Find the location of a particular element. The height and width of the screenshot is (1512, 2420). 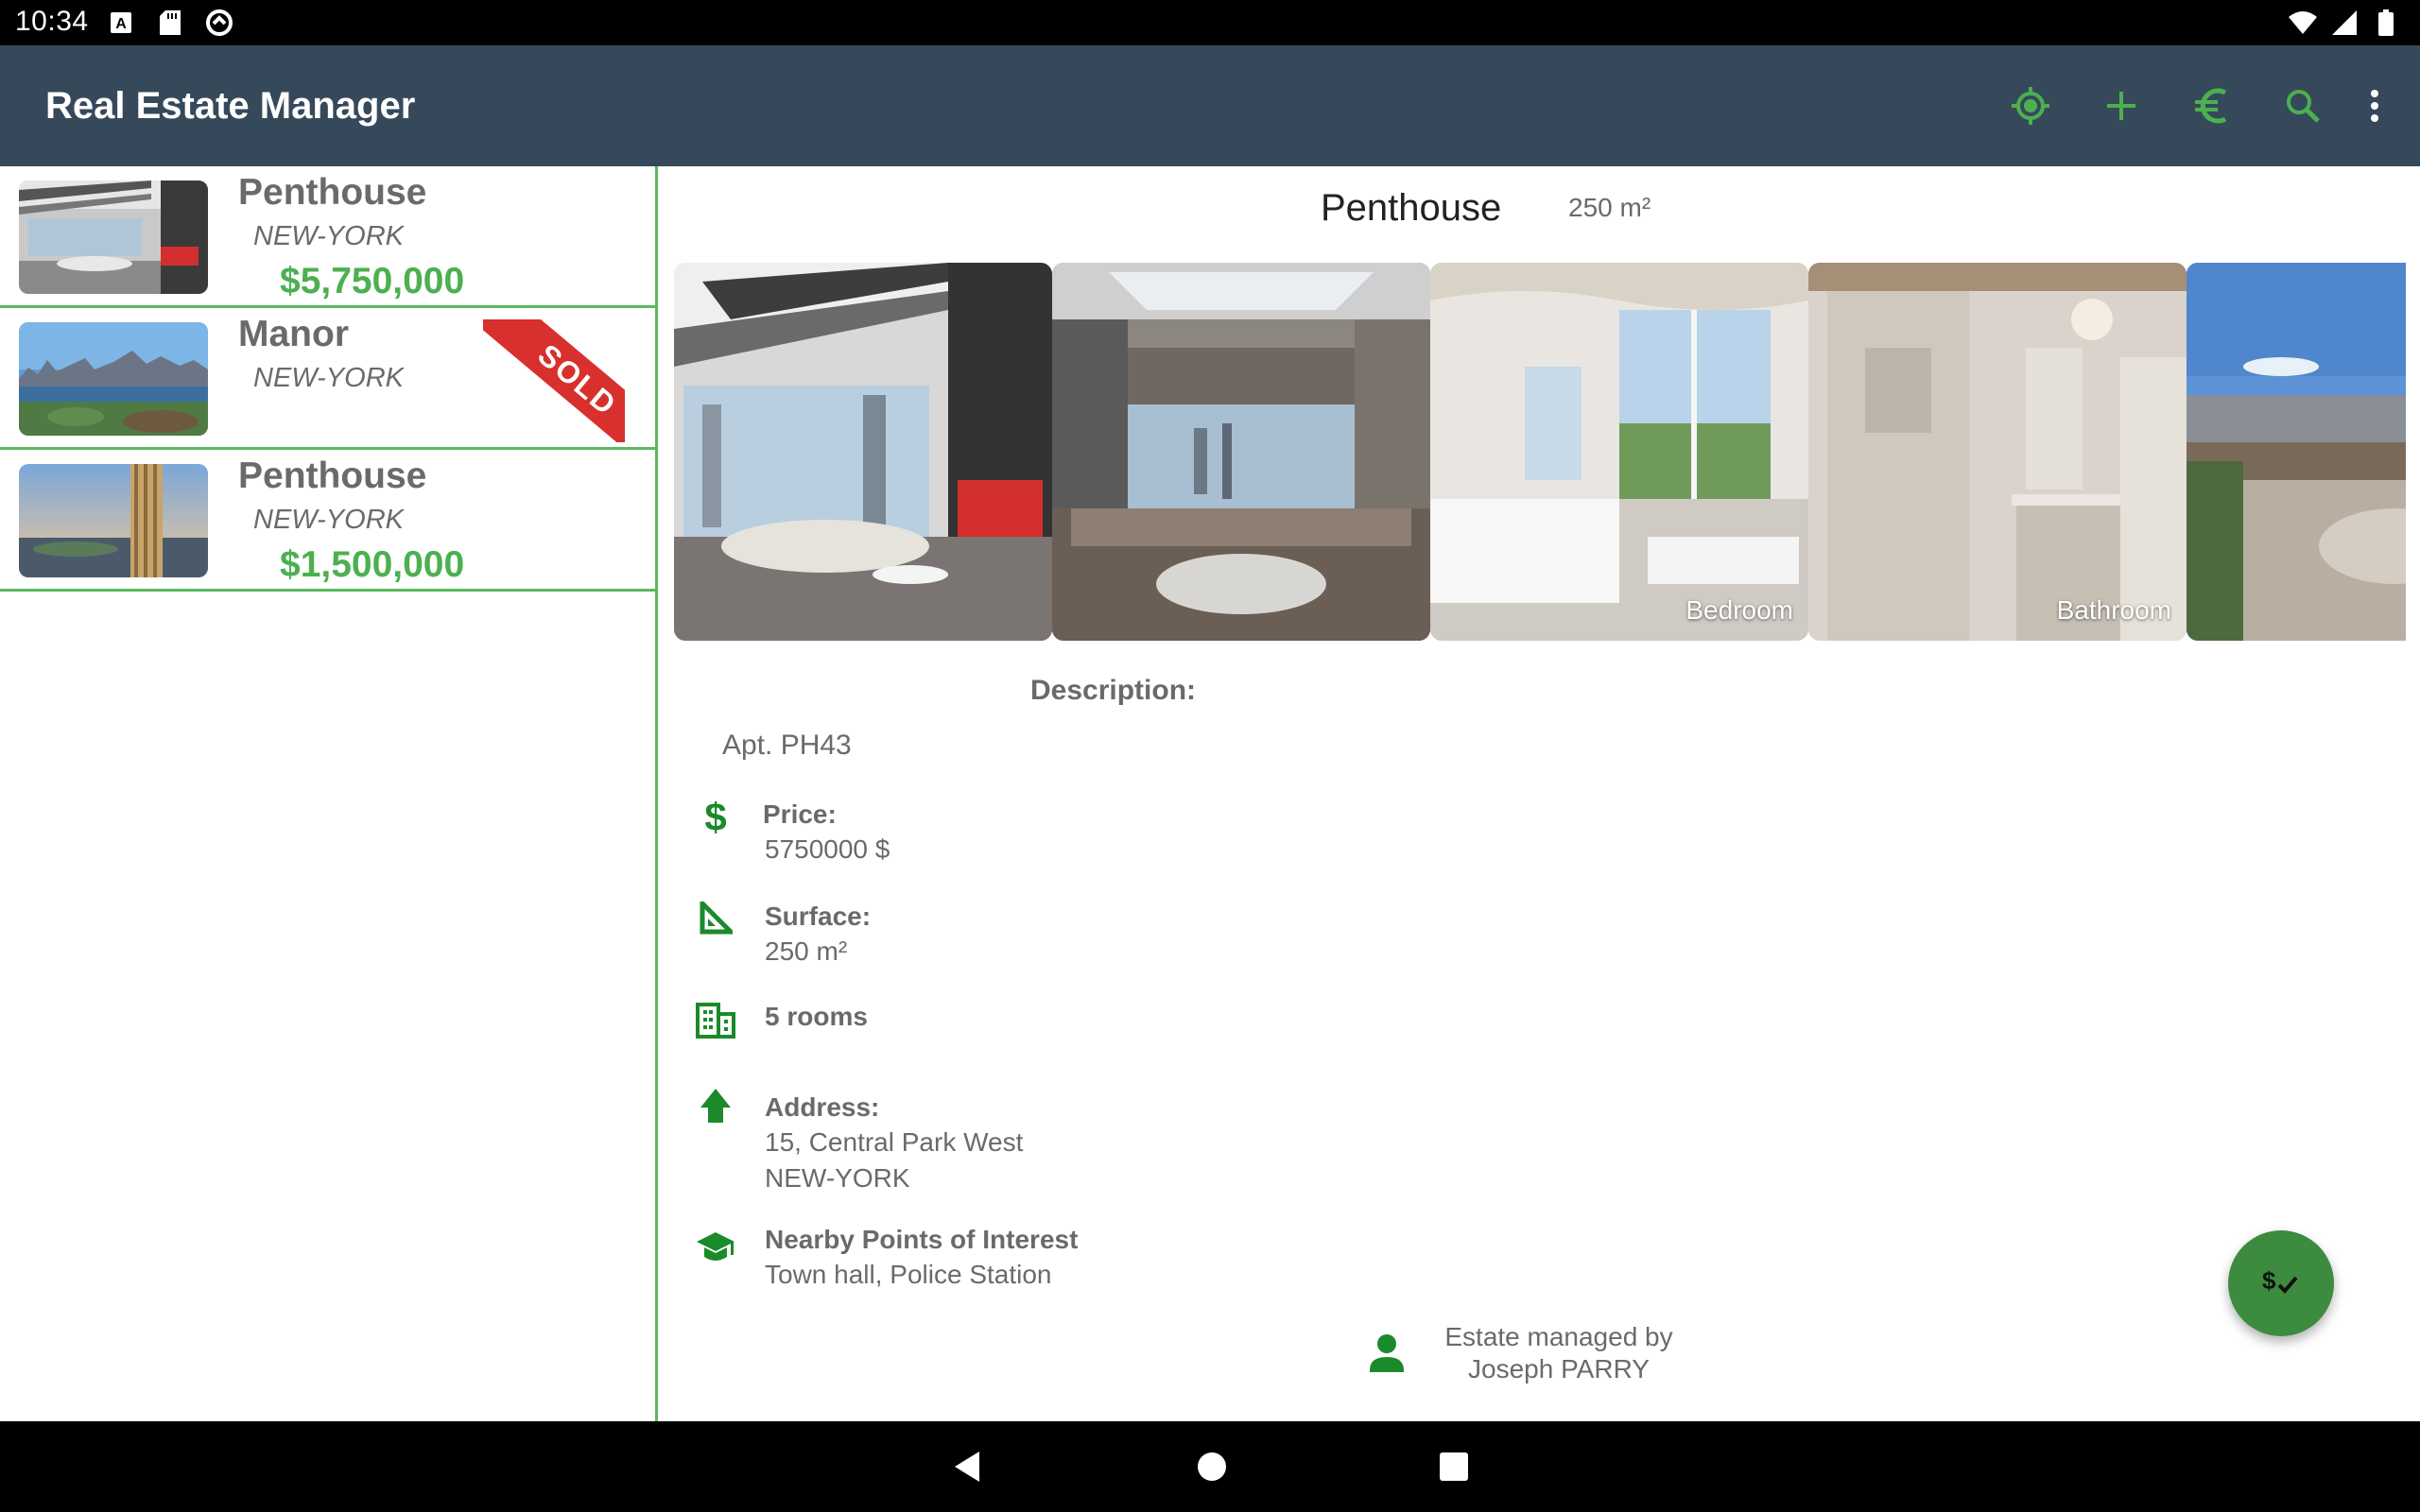

battery-icon is located at coordinates (2386, 23).